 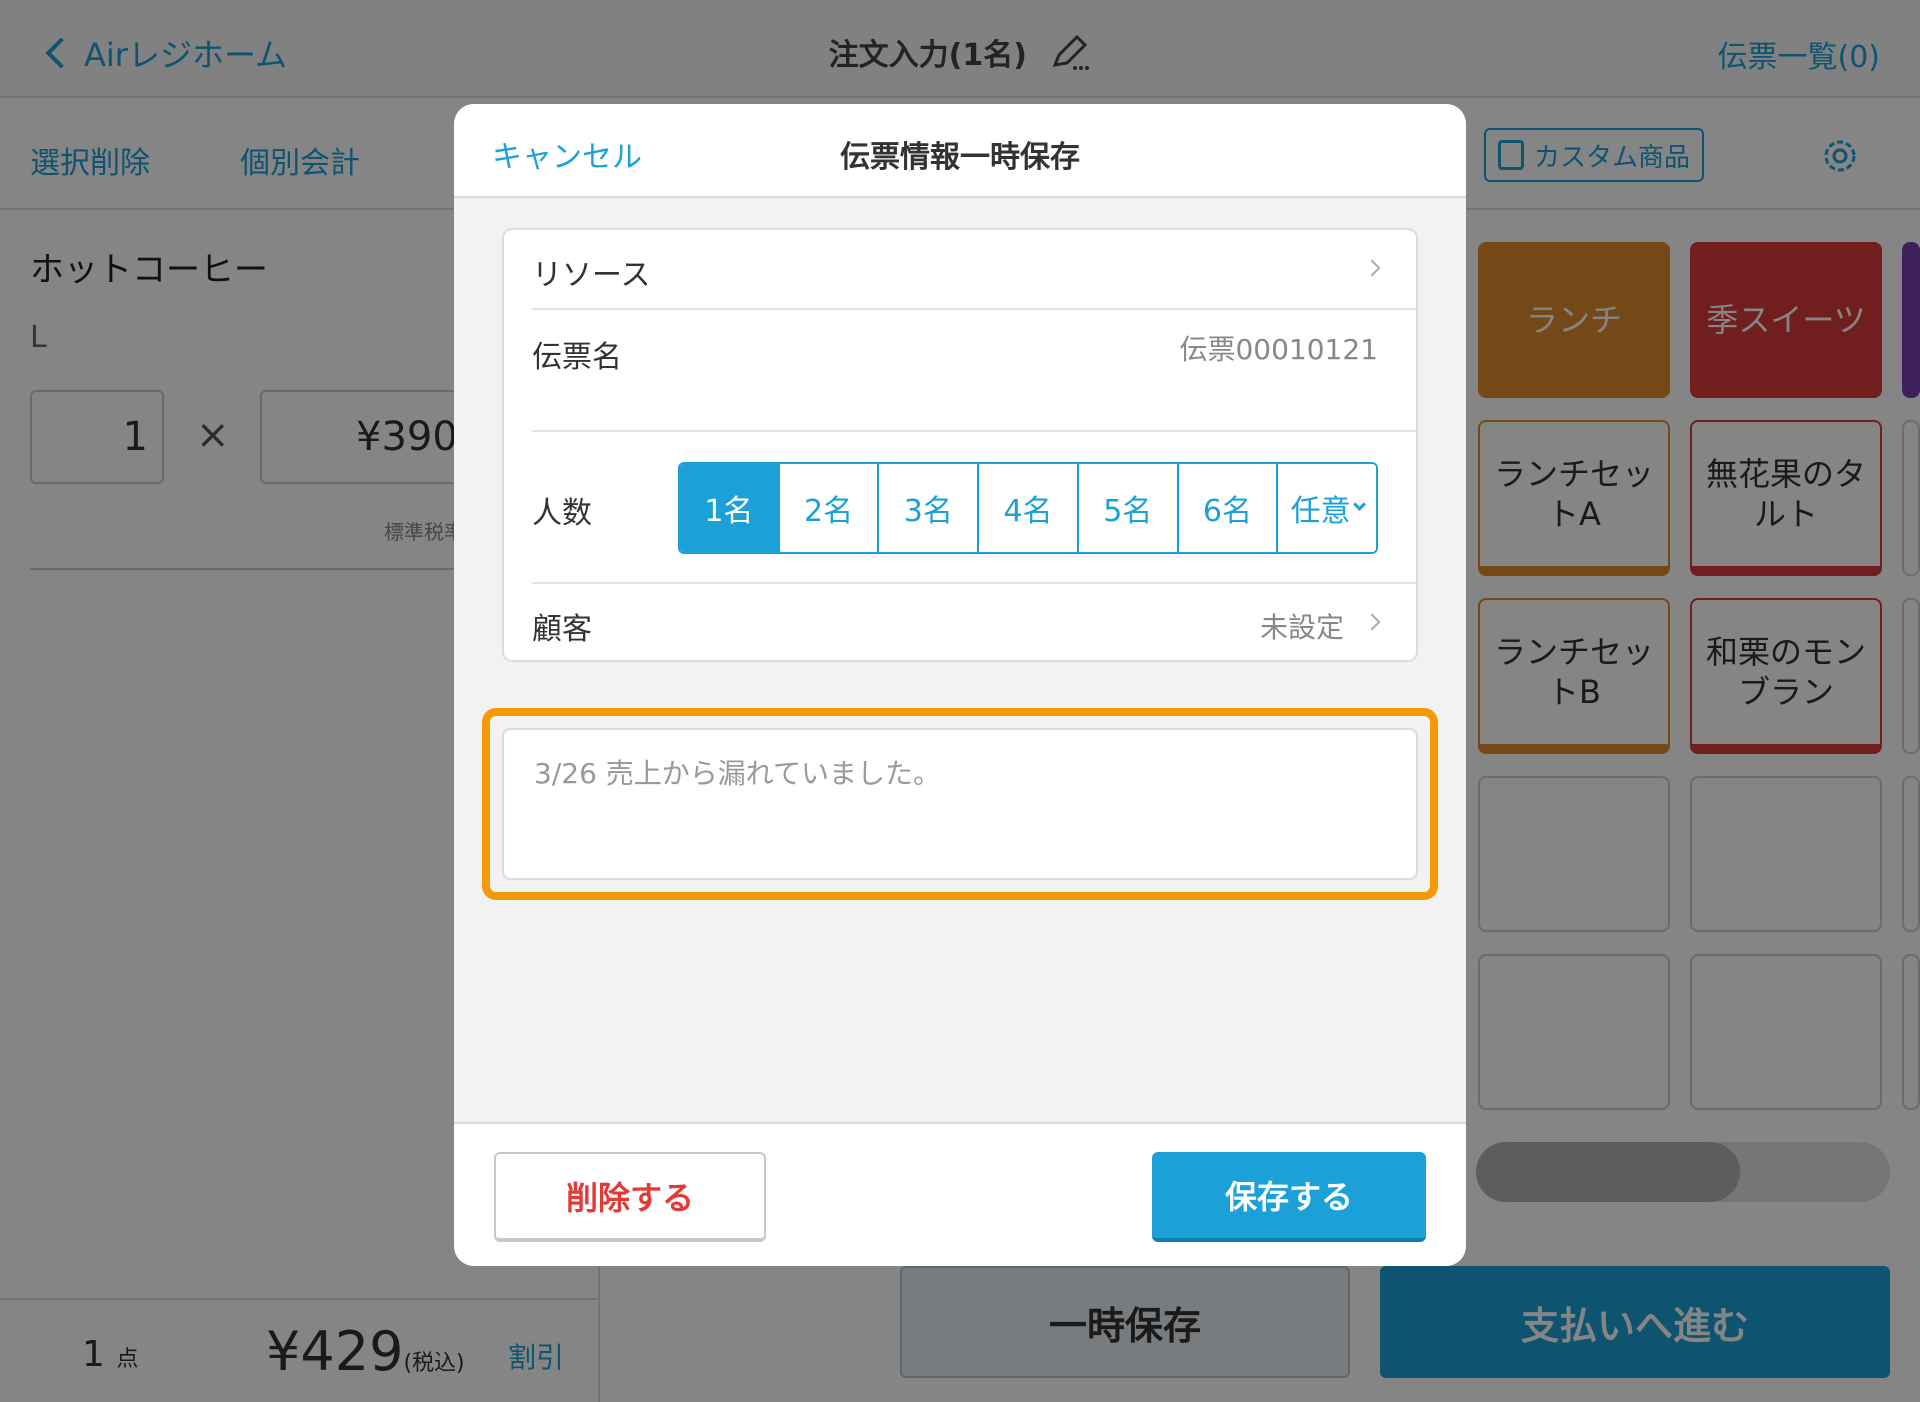 I want to click on people-option-1: 1名, so click(x=729, y=508).